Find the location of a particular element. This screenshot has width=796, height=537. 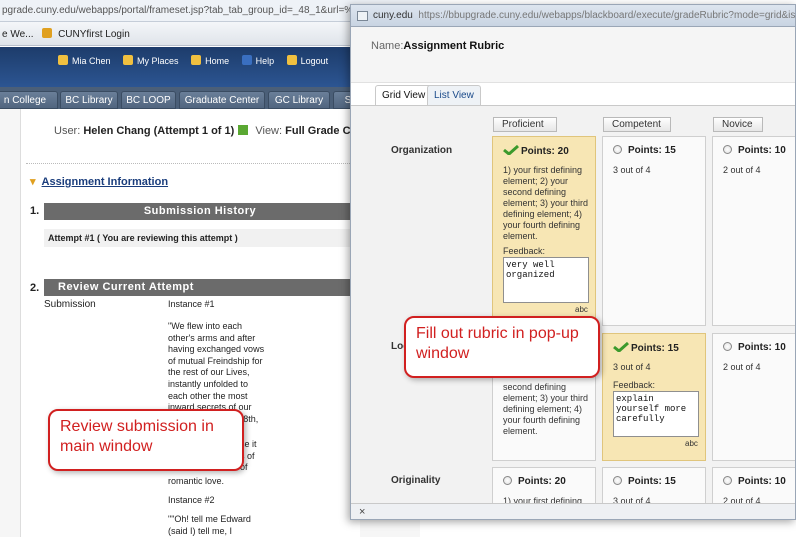

submission-text-fragment: se it s of of is located at coordinates (248, 456).